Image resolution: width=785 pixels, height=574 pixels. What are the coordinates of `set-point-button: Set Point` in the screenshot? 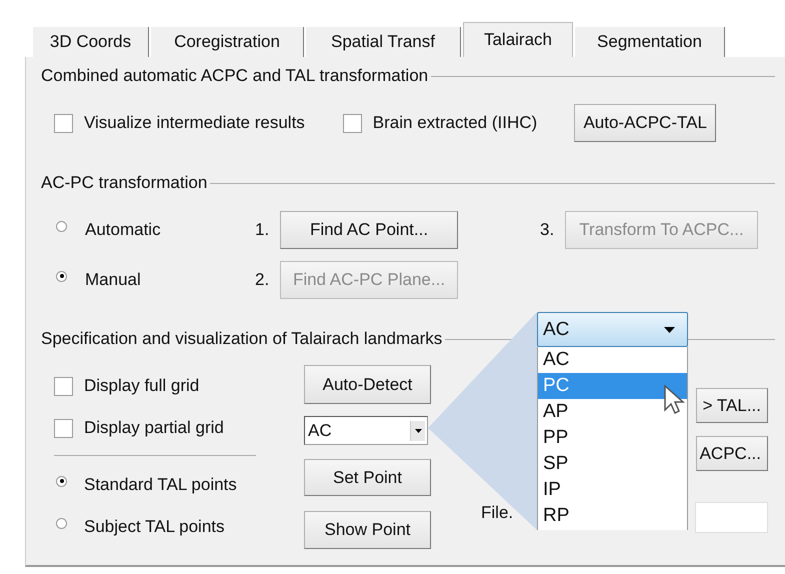 It's located at (367, 477).